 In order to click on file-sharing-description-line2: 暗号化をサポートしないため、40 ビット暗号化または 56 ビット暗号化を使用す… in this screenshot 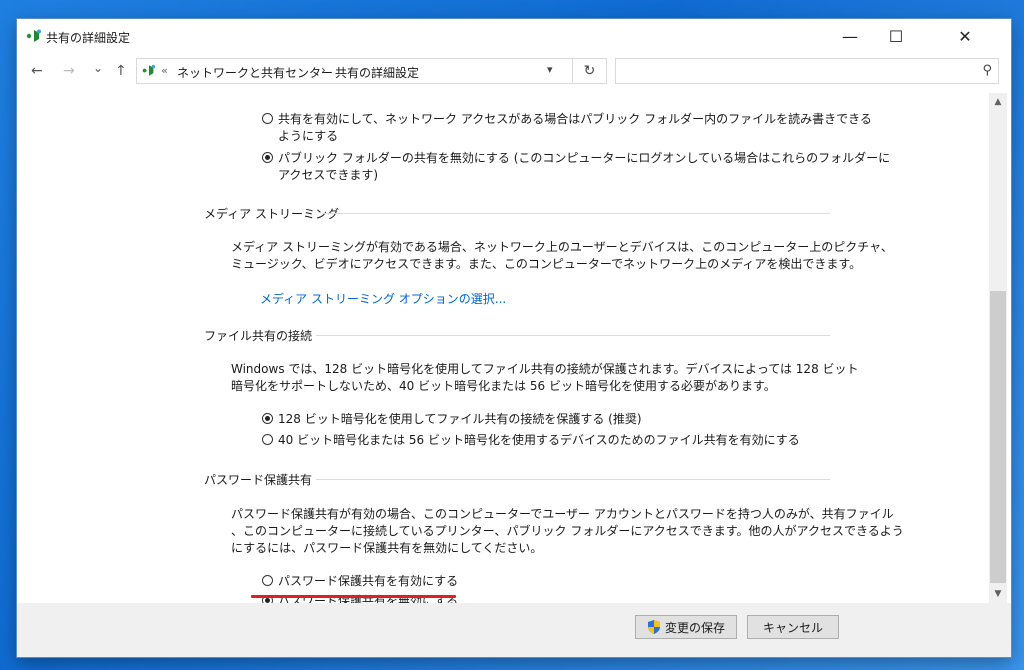, I will do `click(503, 386)`.